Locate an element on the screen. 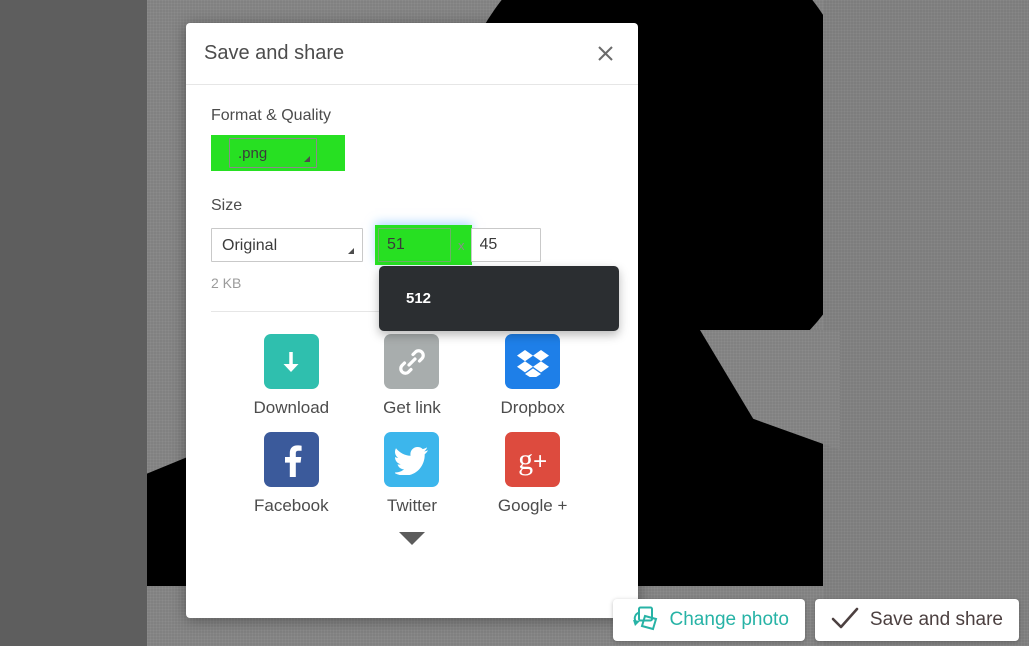 This screenshot has height=646, width=1029. width-input is located at coordinates (414, 245).